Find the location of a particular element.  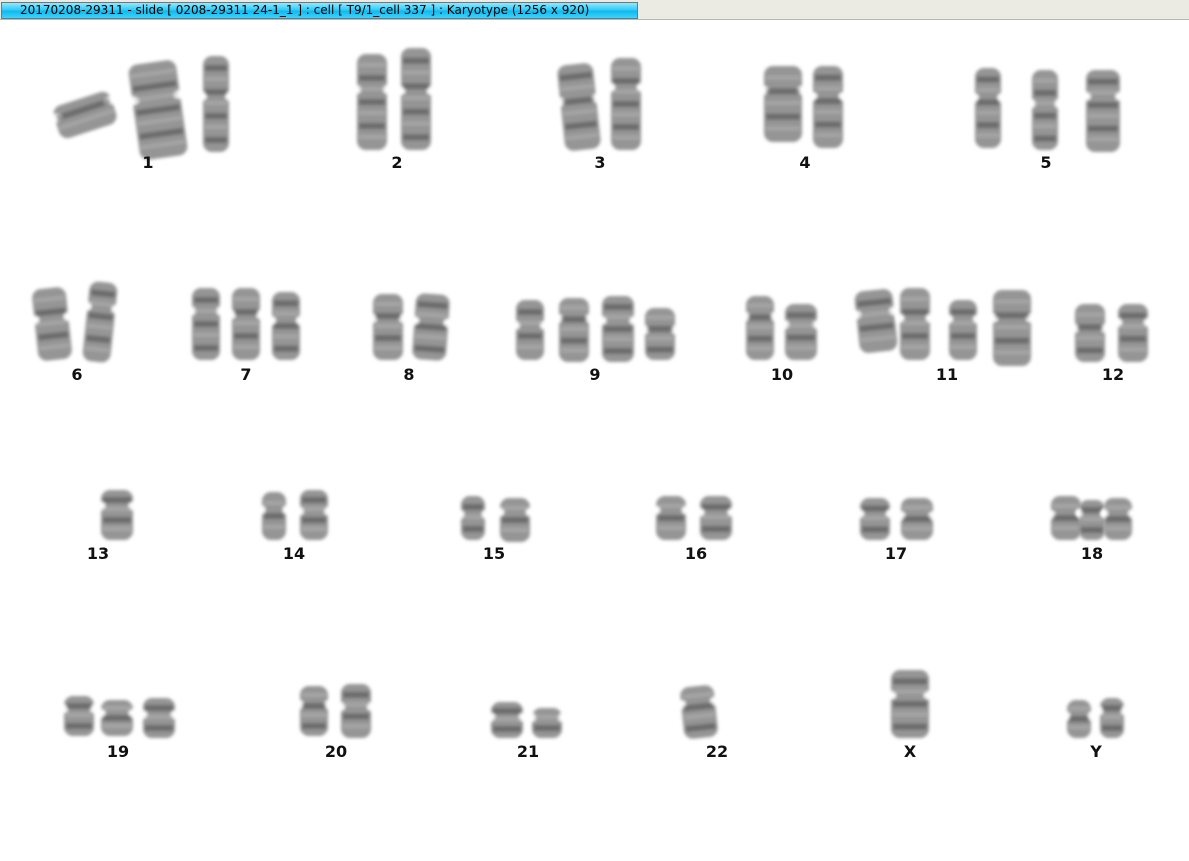

chromosome-label-Y: Y is located at coordinates (1096, 751).